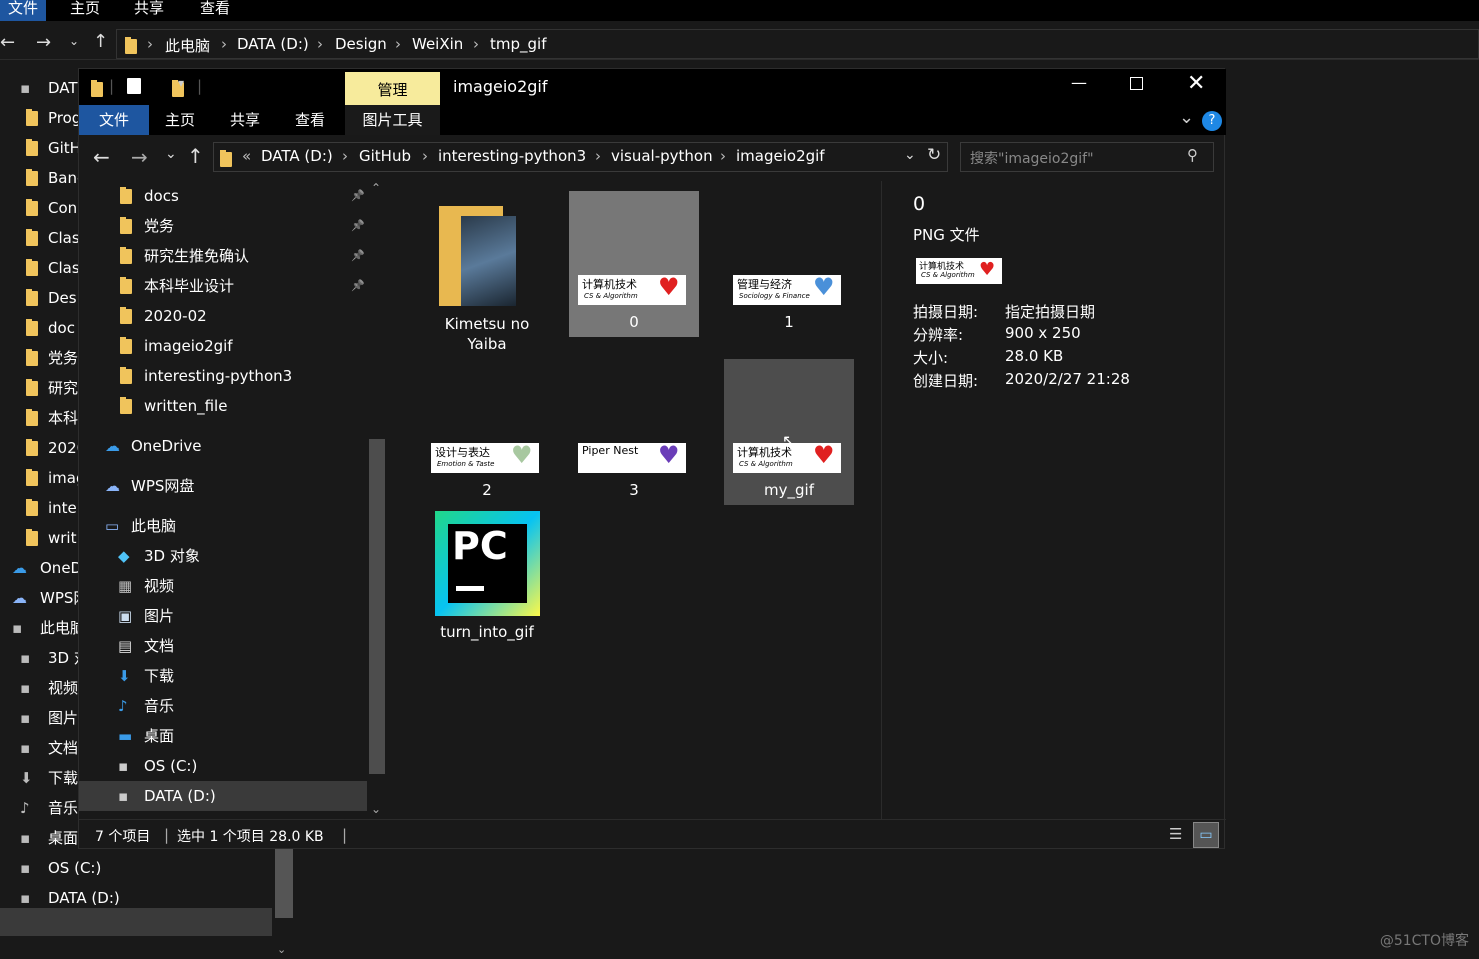  I want to click on maximize-icon, so click(1136, 83).